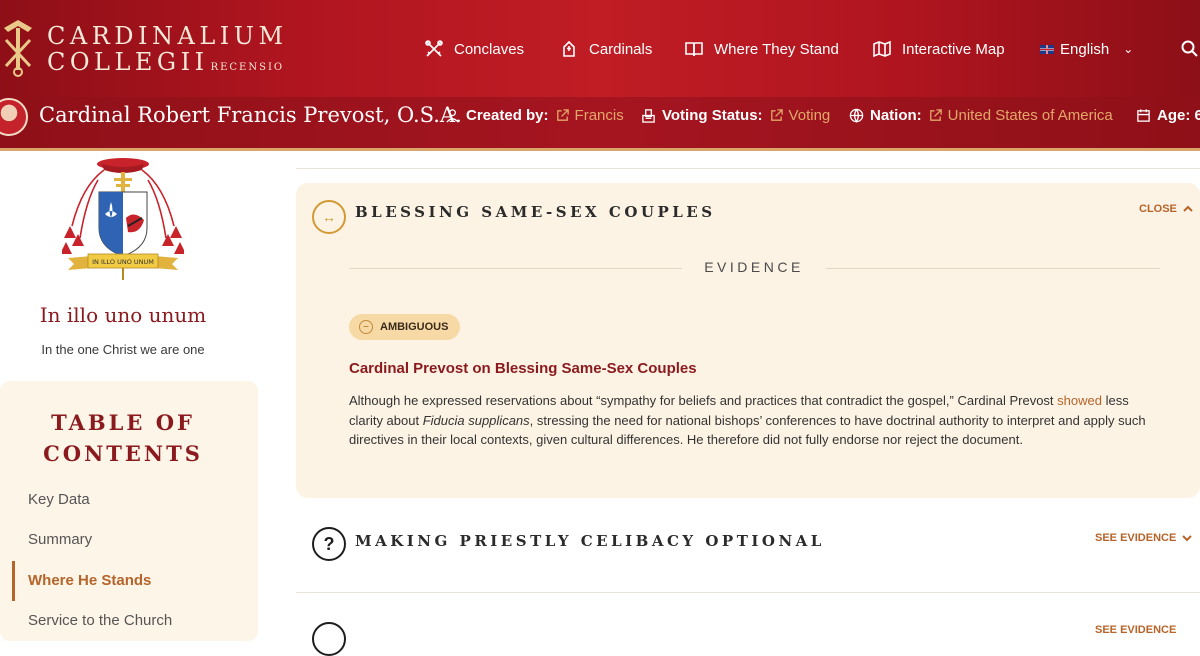 The image size is (1200, 656). I want to click on stance-badge-label: AMBIGUOUS, so click(414, 327).